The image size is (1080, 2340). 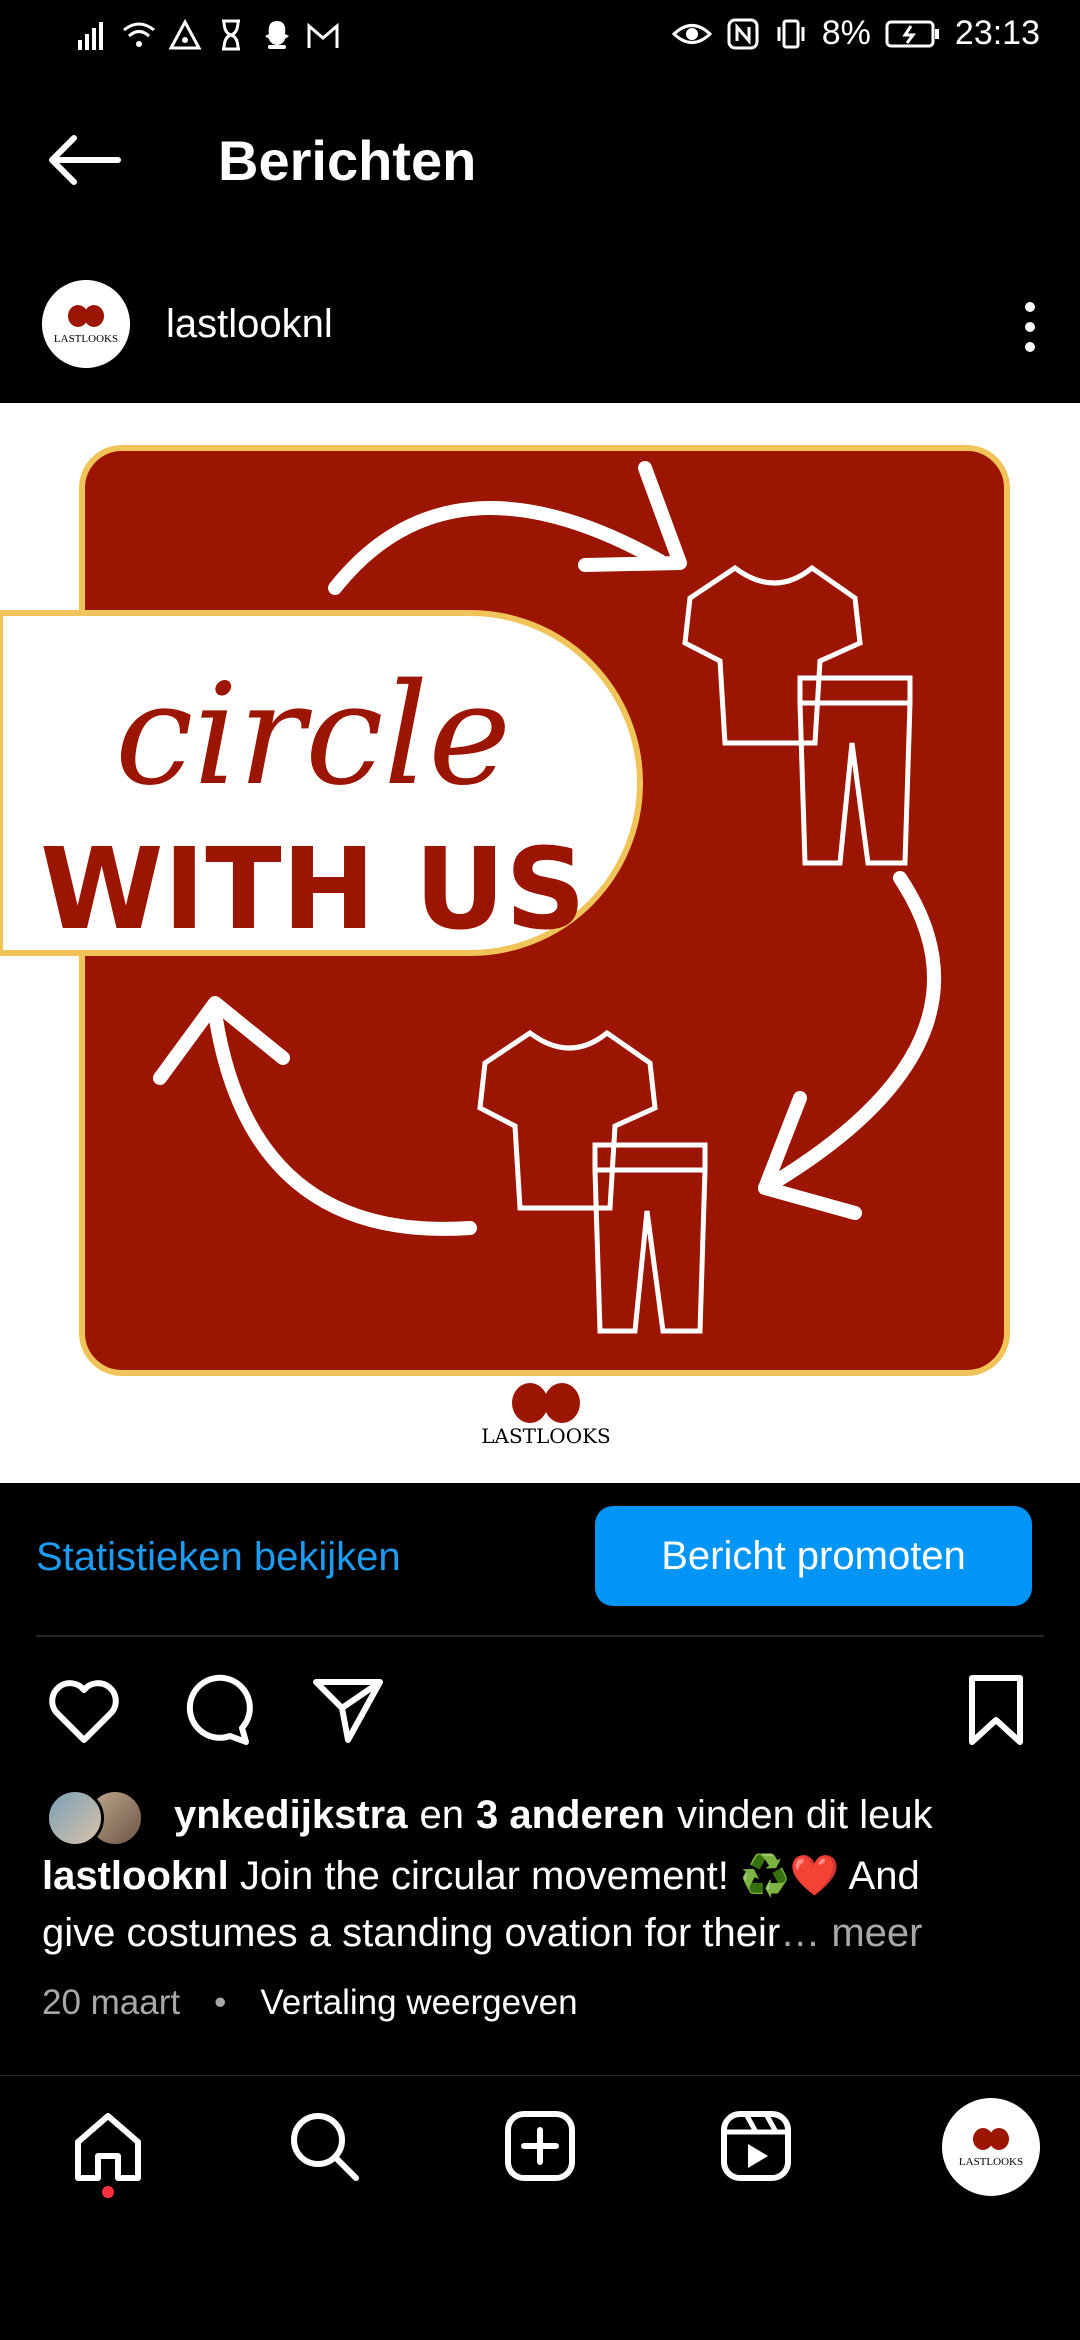 I want to click on eye-icon, so click(x=691, y=33).